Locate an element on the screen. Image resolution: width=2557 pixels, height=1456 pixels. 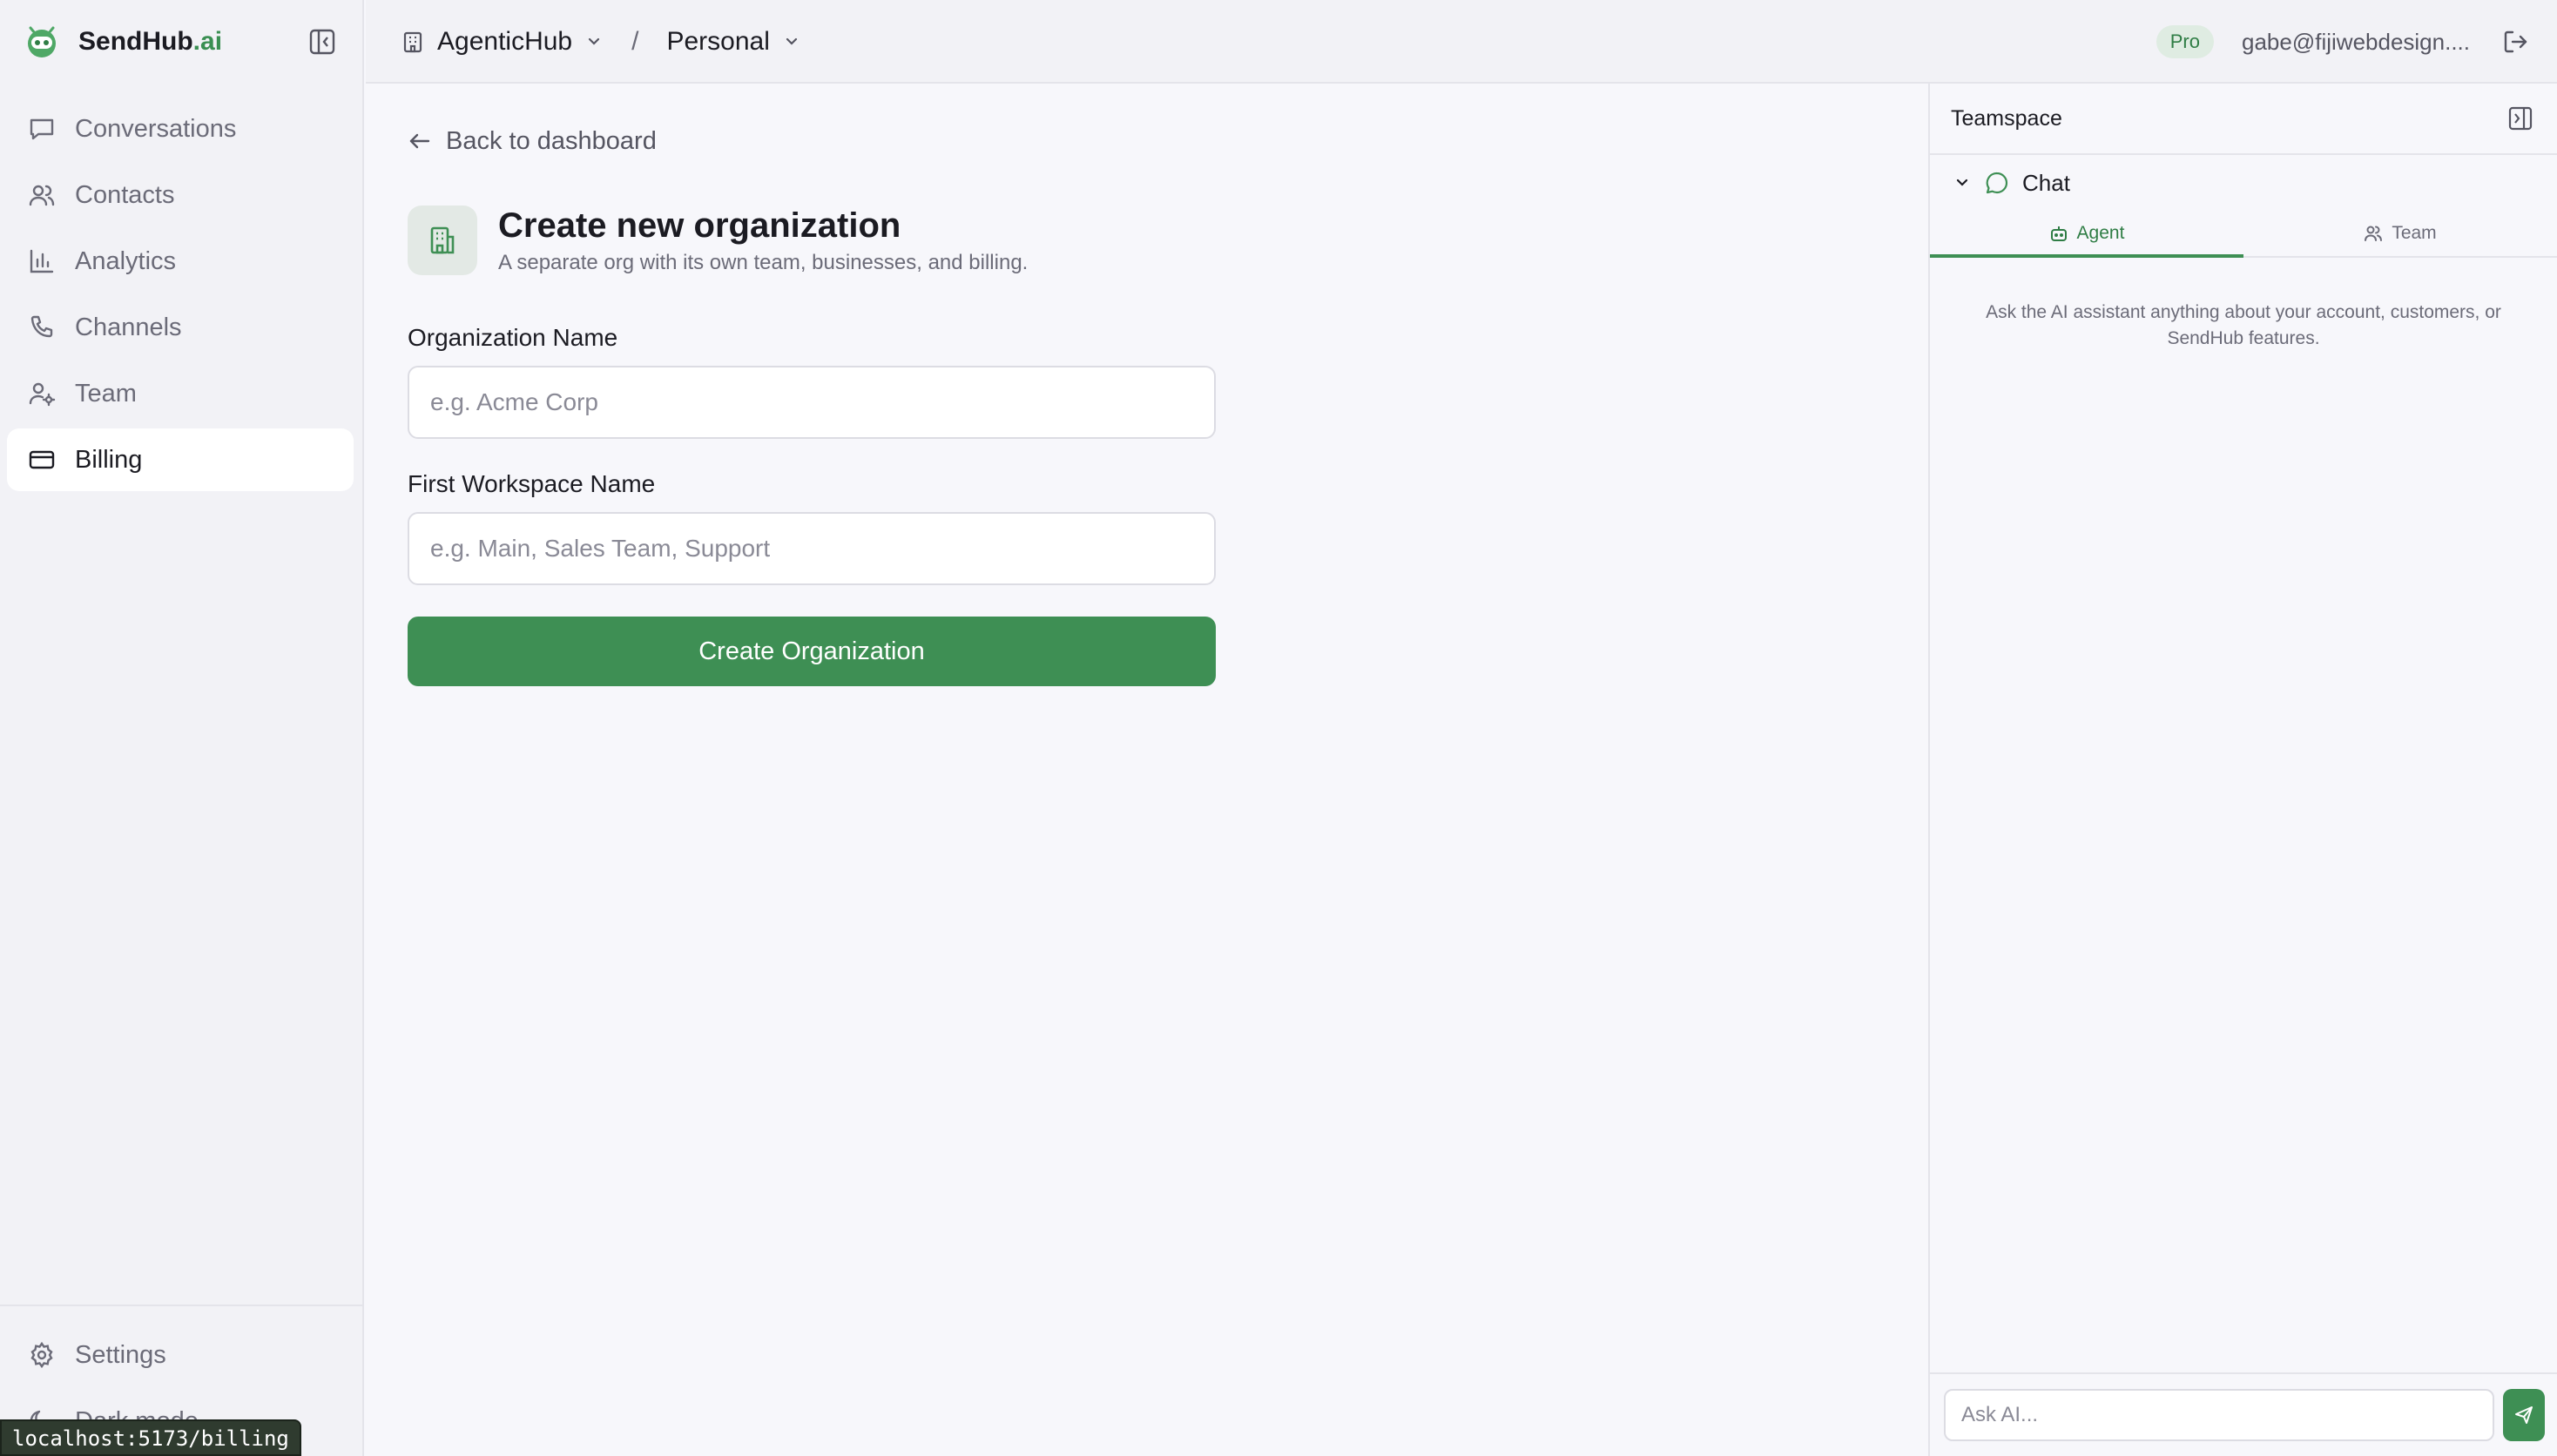
chat-composer is located at coordinates (2243, 1414).